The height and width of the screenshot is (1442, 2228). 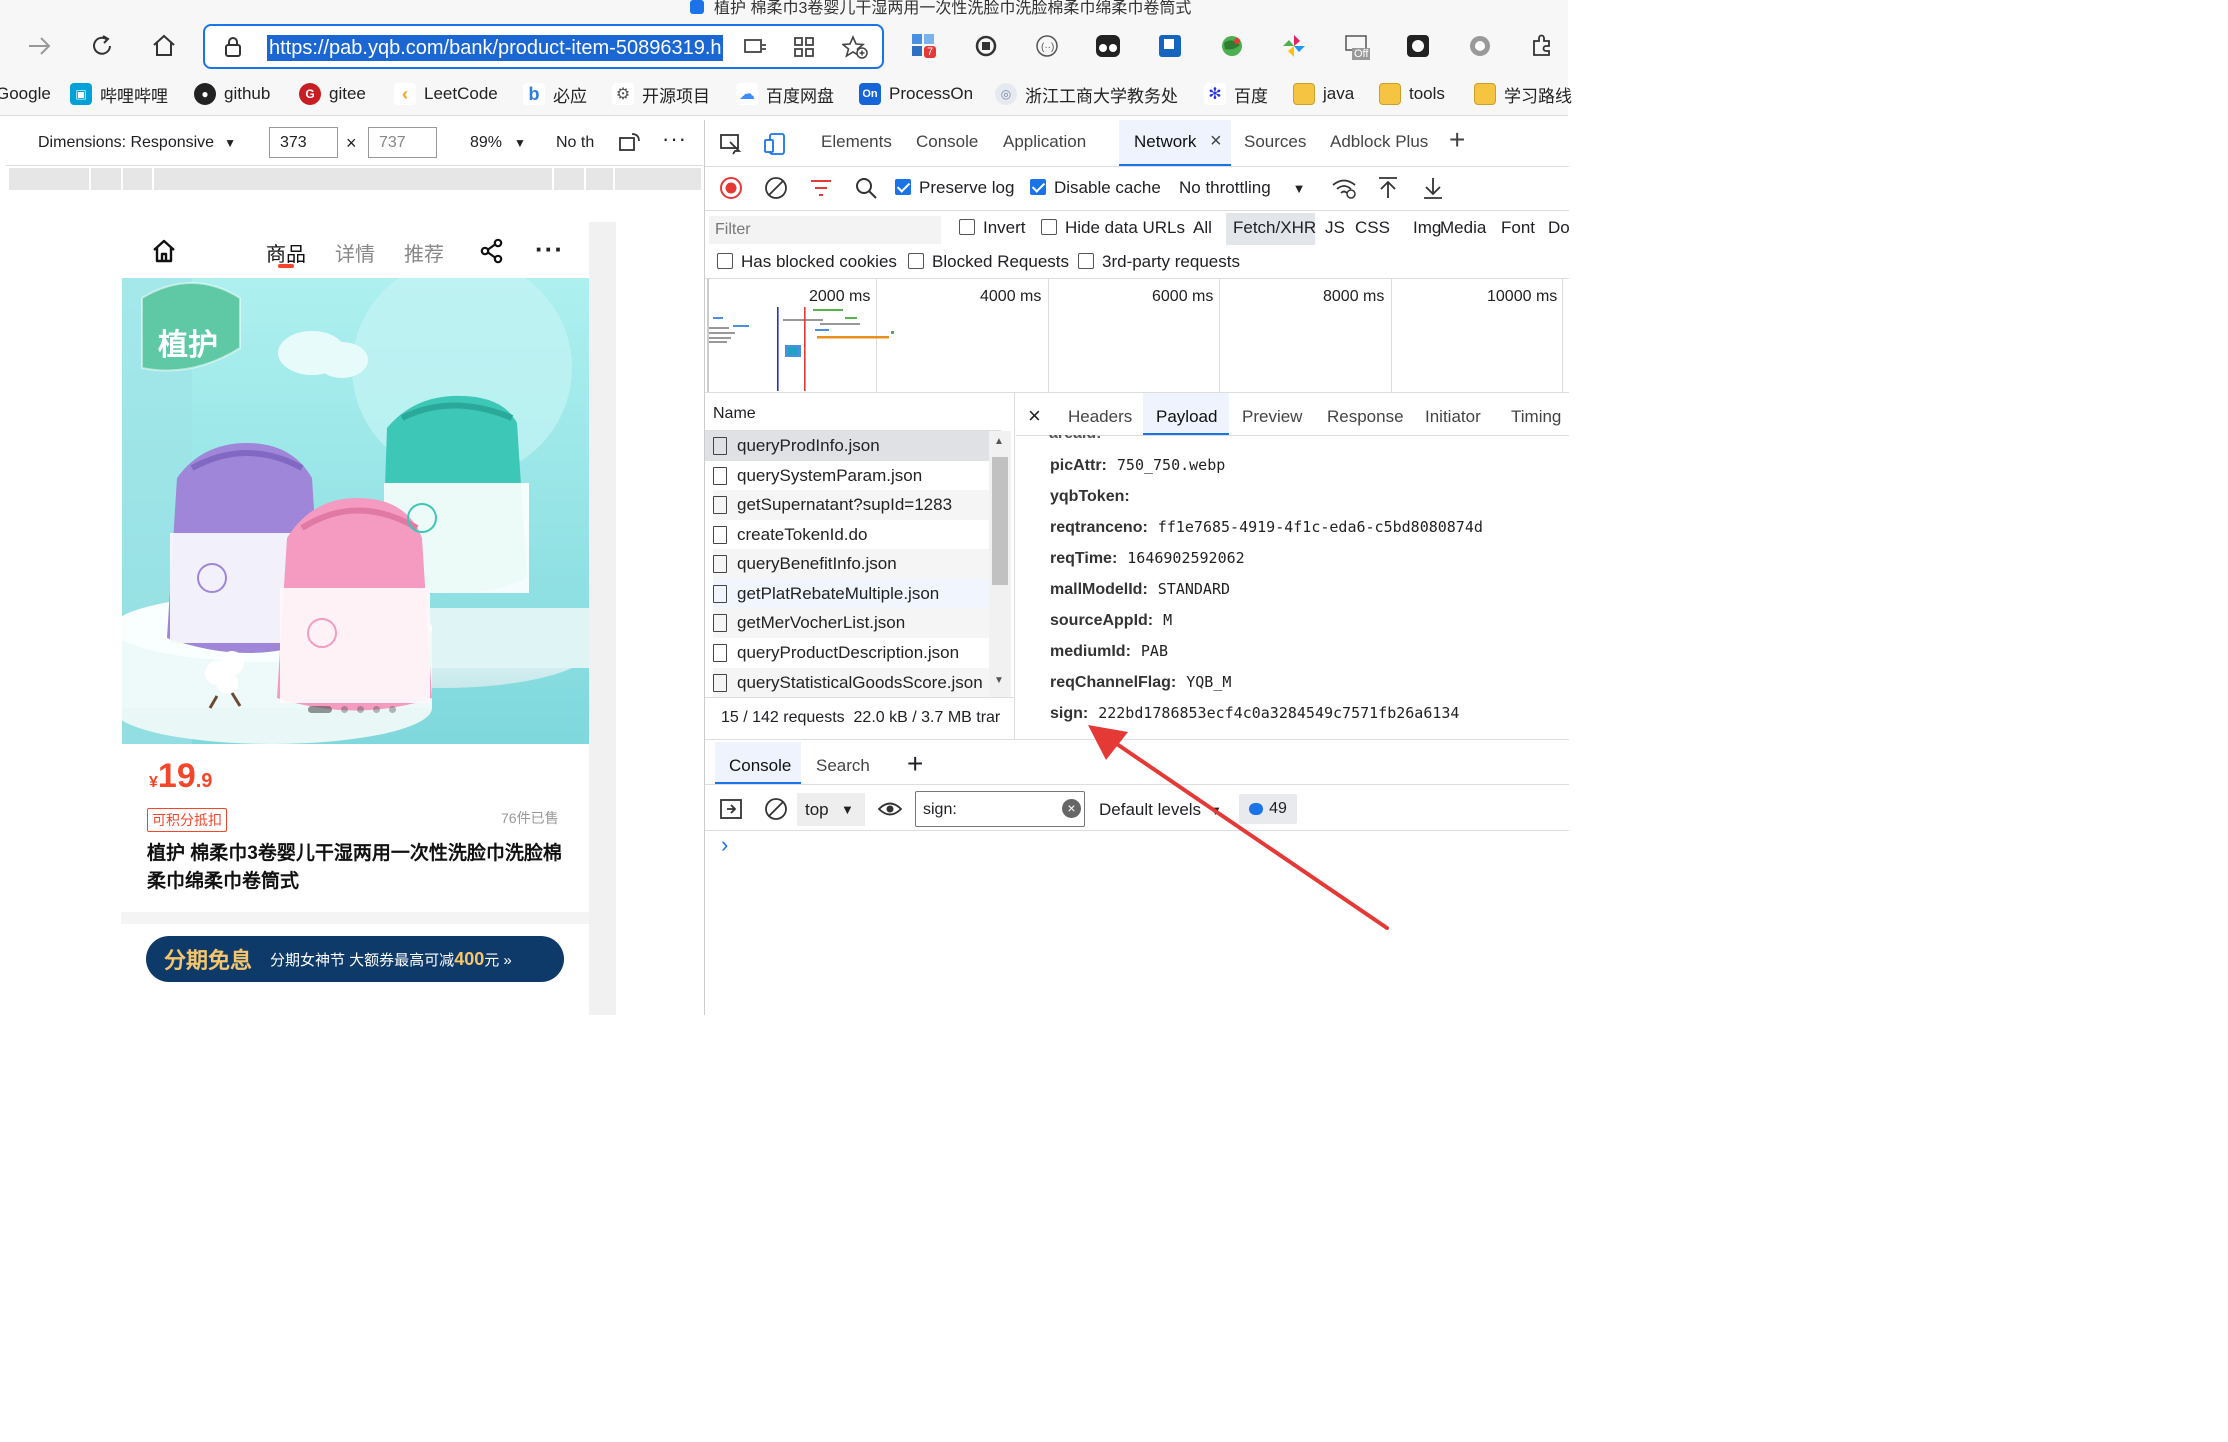 What do you see at coordinates (1159, 262) in the screenshot?
I see `third-party-checkbox: 3rd-party requests` at bounding box center [1159, 262].